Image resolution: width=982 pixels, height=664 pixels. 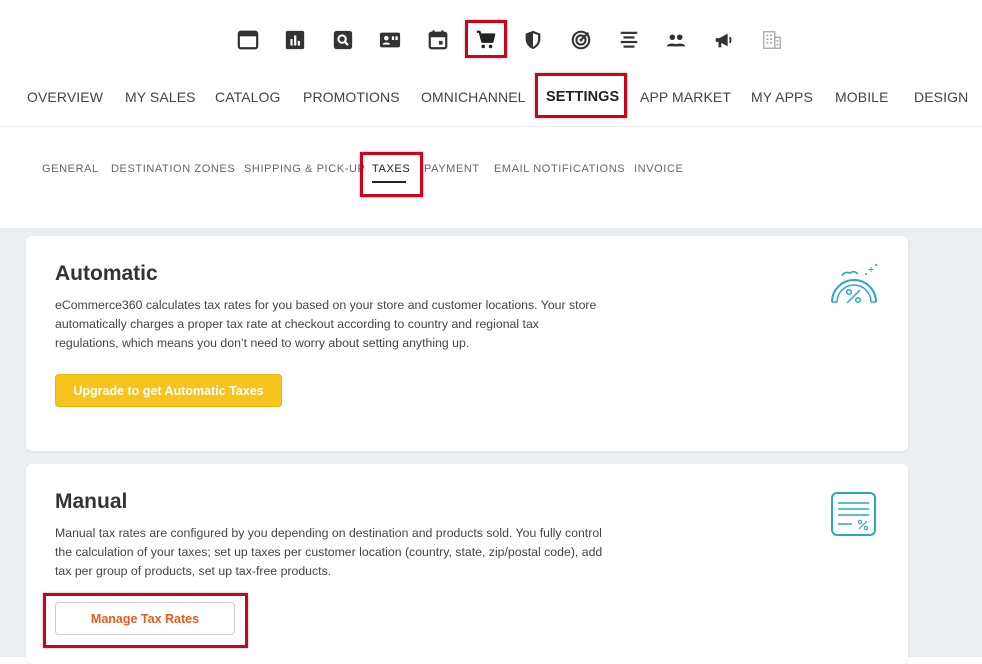 I want to click on manual-title: Manual, so click(x=91, y=501).